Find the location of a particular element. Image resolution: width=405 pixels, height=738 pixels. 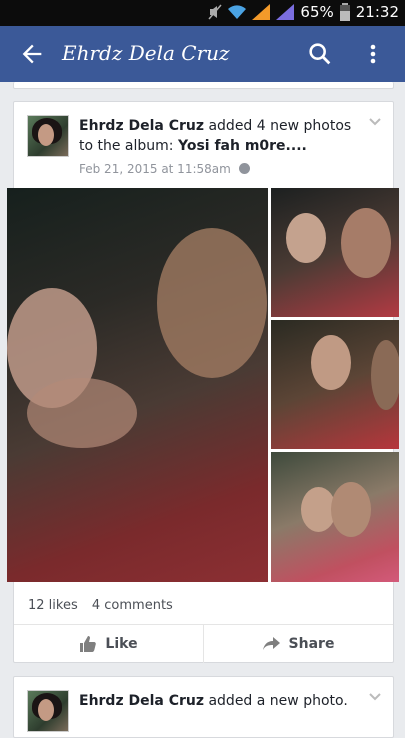

next-post-header: Ehrdz Dela Cruz added a new photo. is located at coordinates (224, 701).